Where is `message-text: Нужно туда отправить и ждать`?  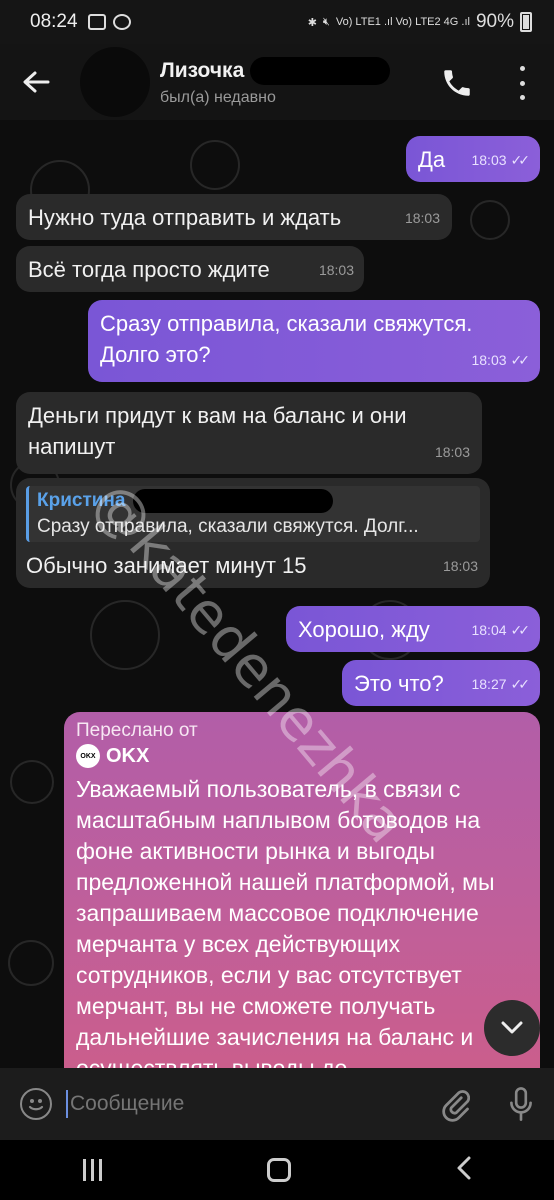
message-text: Нужно туда отправить и ждать is located at coordinates (185, 217).